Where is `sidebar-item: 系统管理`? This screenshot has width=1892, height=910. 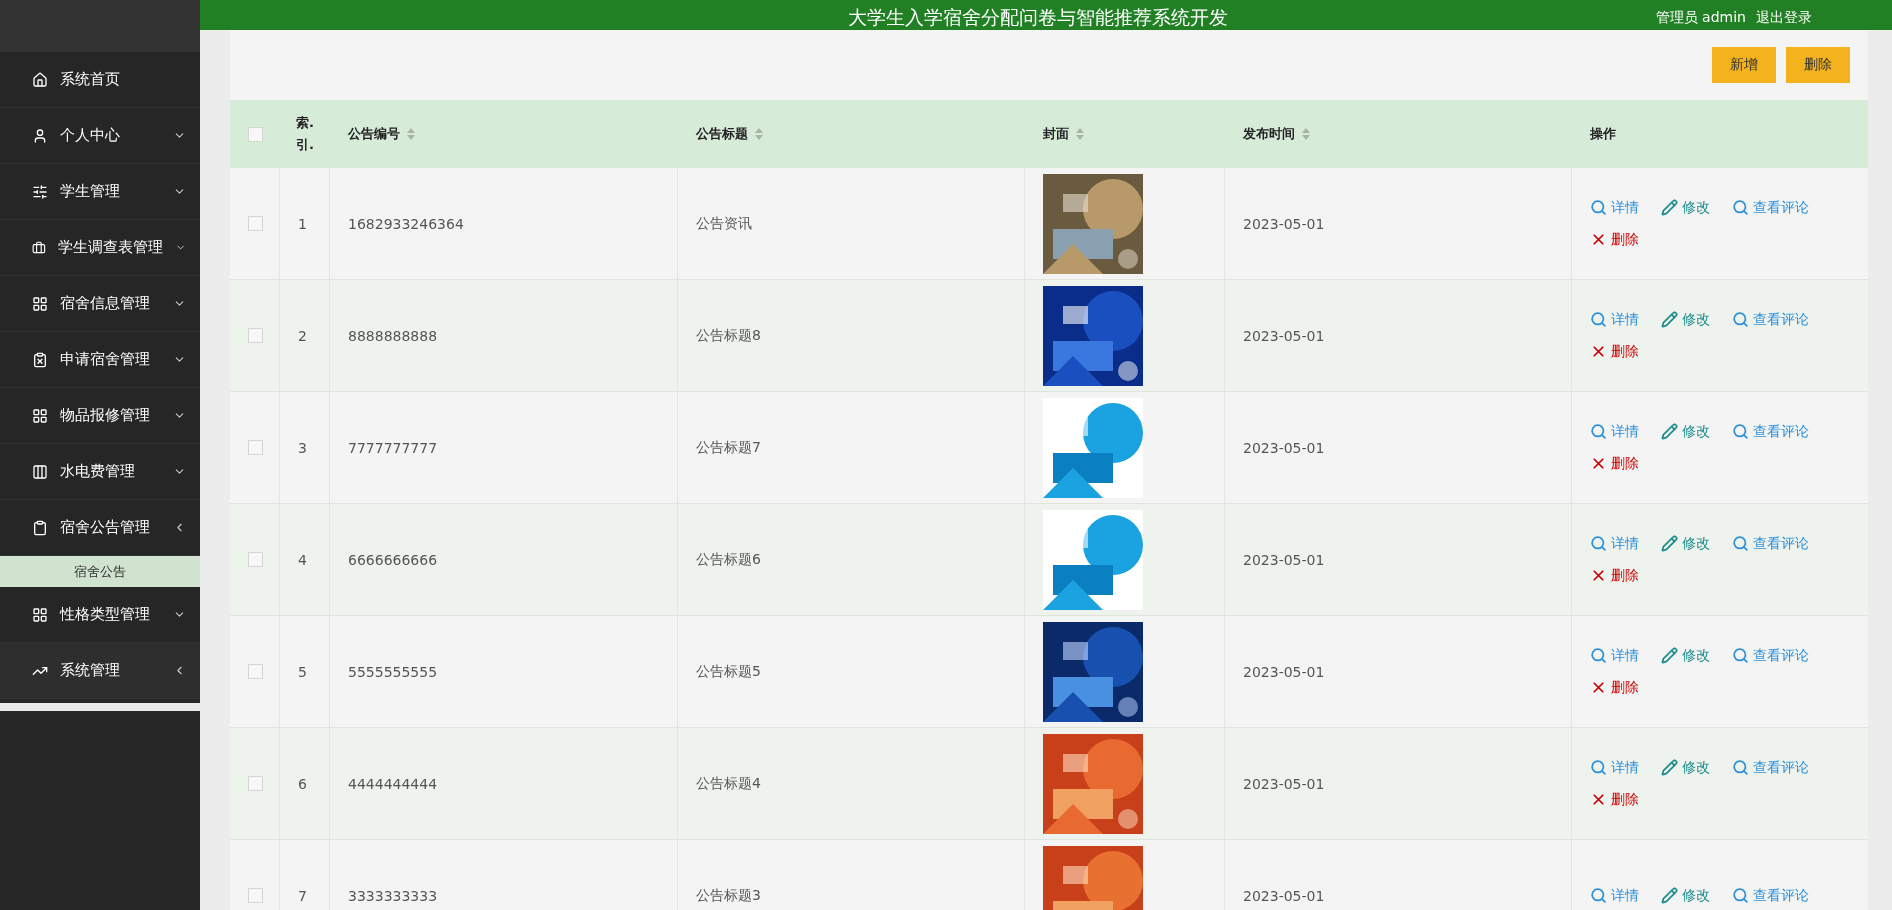 sidebar-item: 系统管理 is located at coordinates (100, 671).